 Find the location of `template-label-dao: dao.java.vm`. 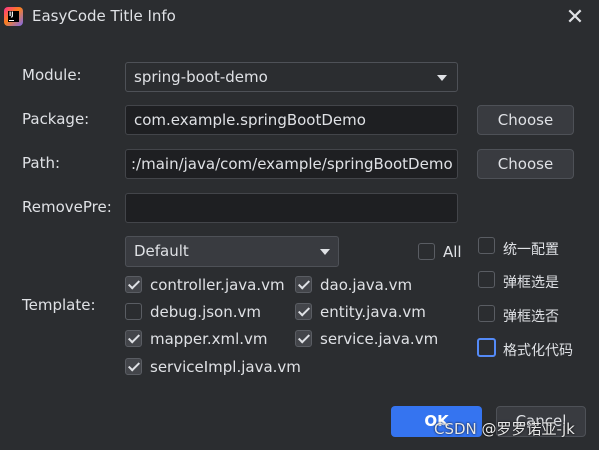

template-label-dao: dao.java.vm is located at coordinates (366, 285).